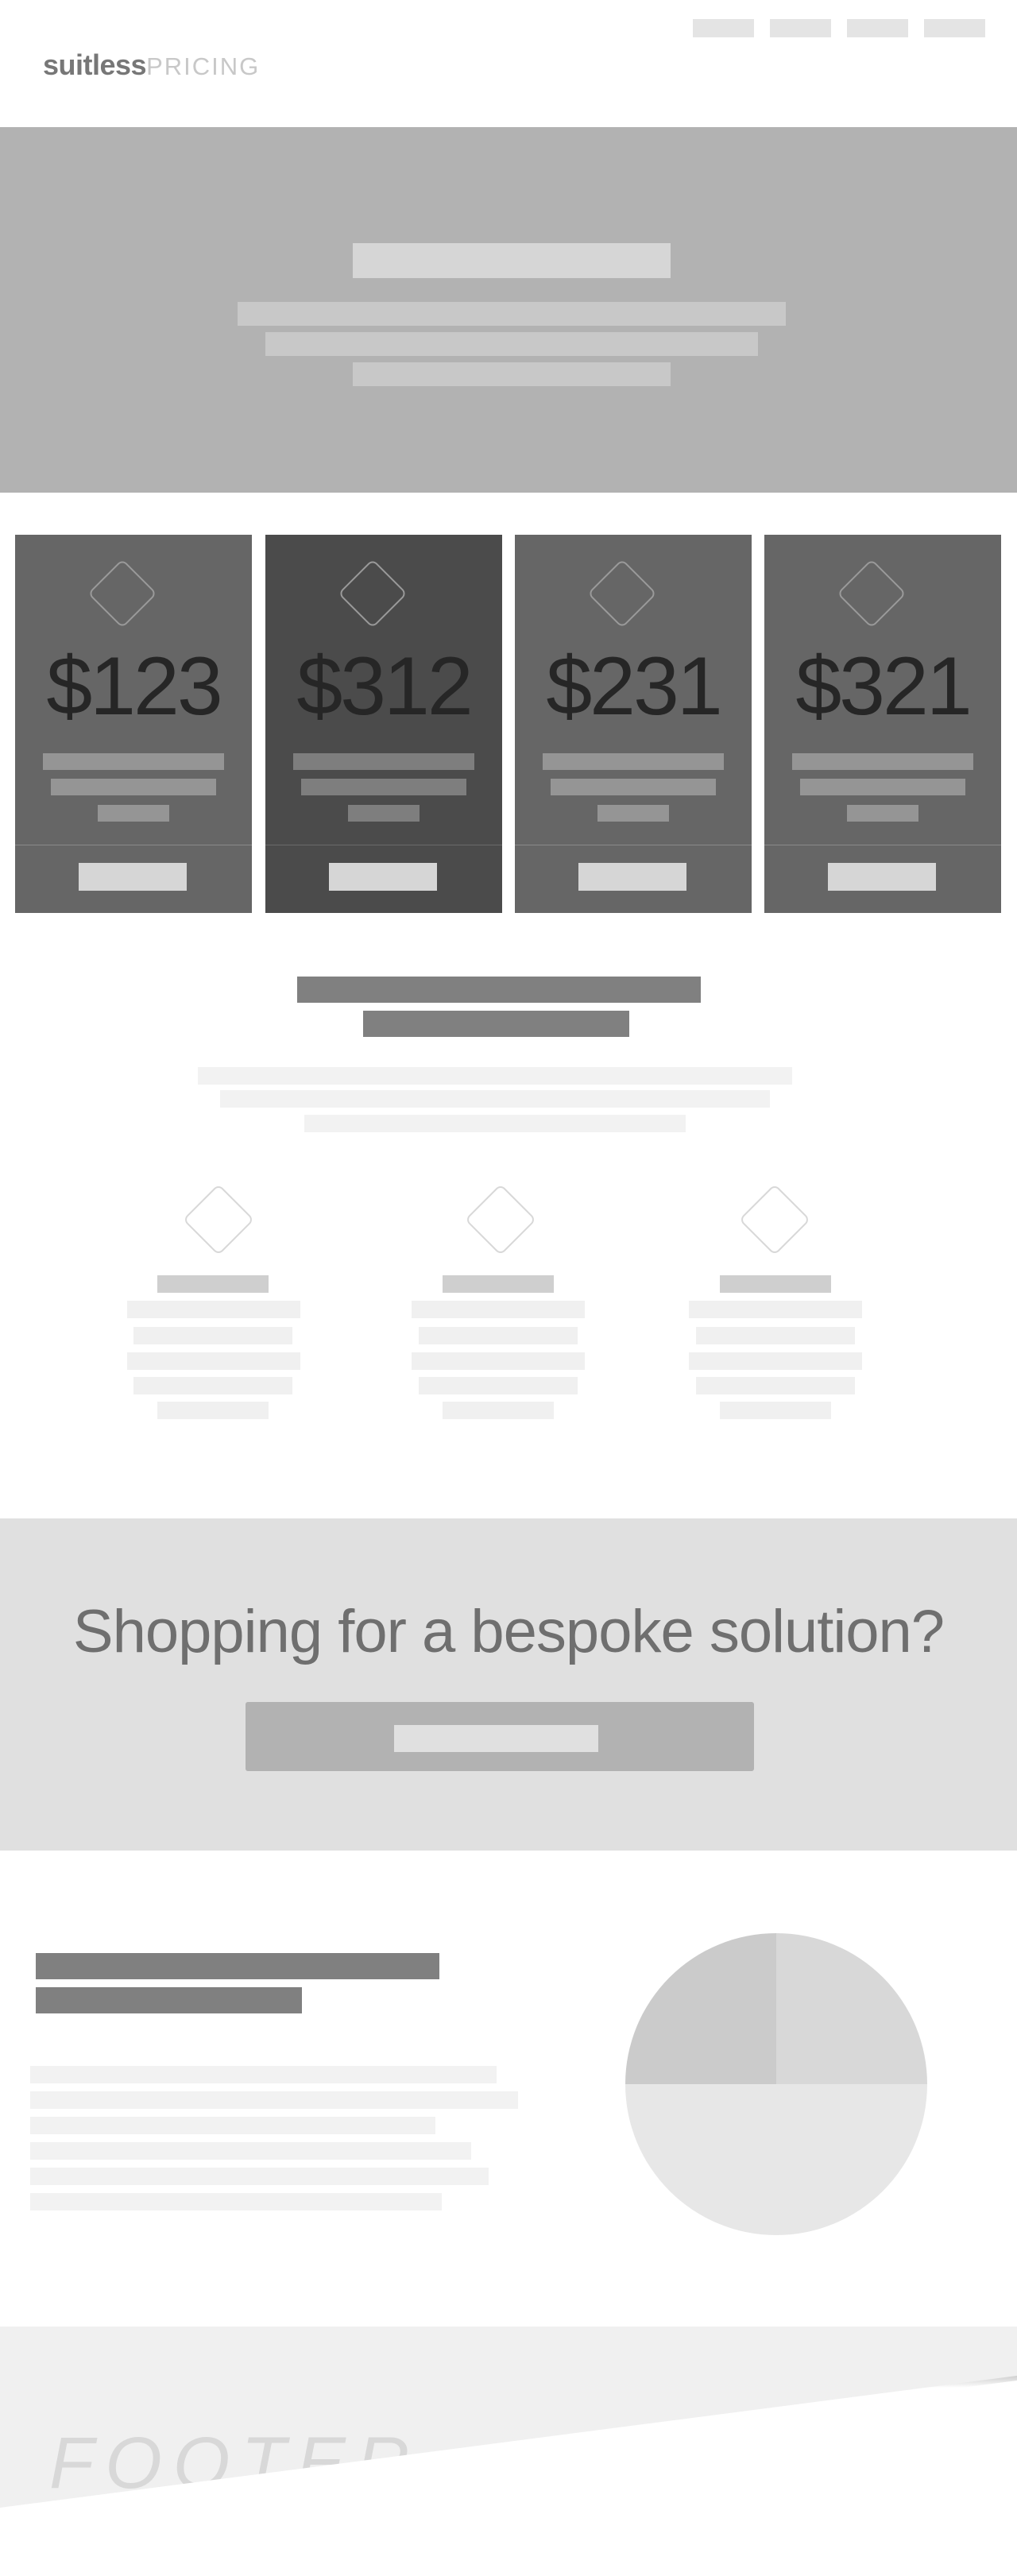 The width and height of the screenshot is (1017, 2576). I want to click on footer-wedge, so click(508, 2476).